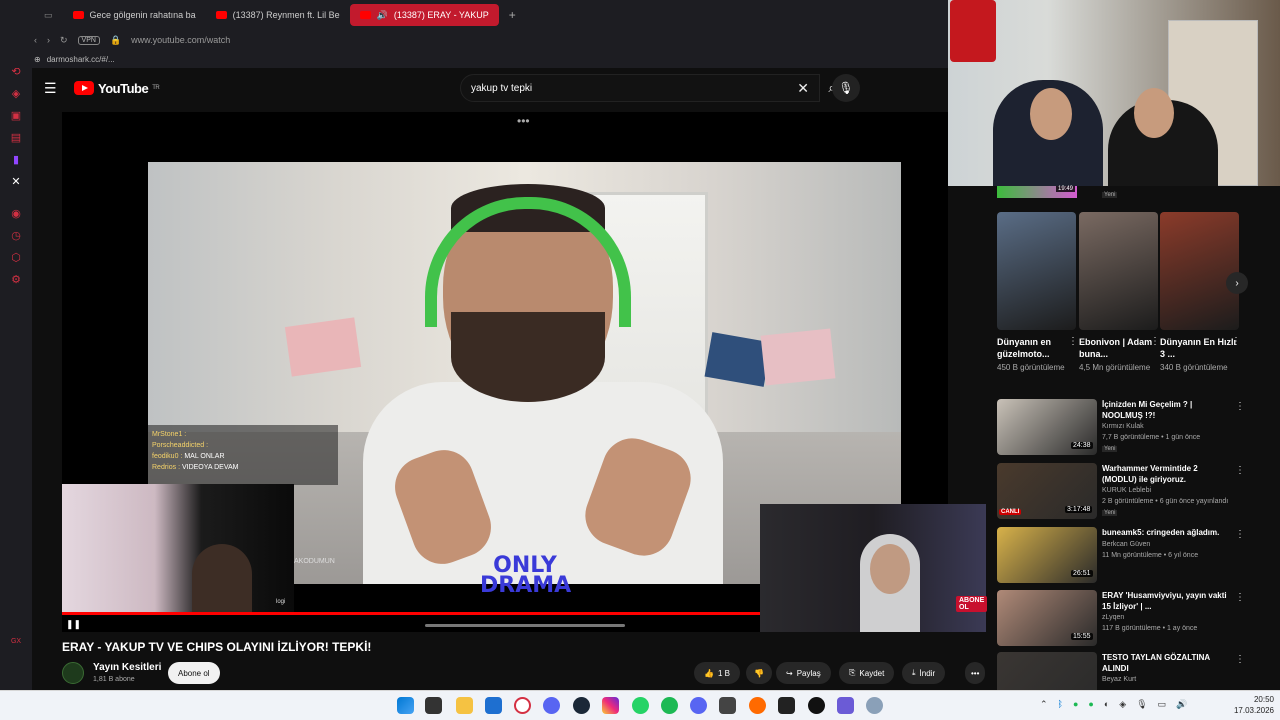 This screenshot has height=720, width=1280. What do you see at coordinates (134, 15) in the screenshot?
I see `tab-1: Gece gölgenin rahatına ba` at bounding box center [134, 15].